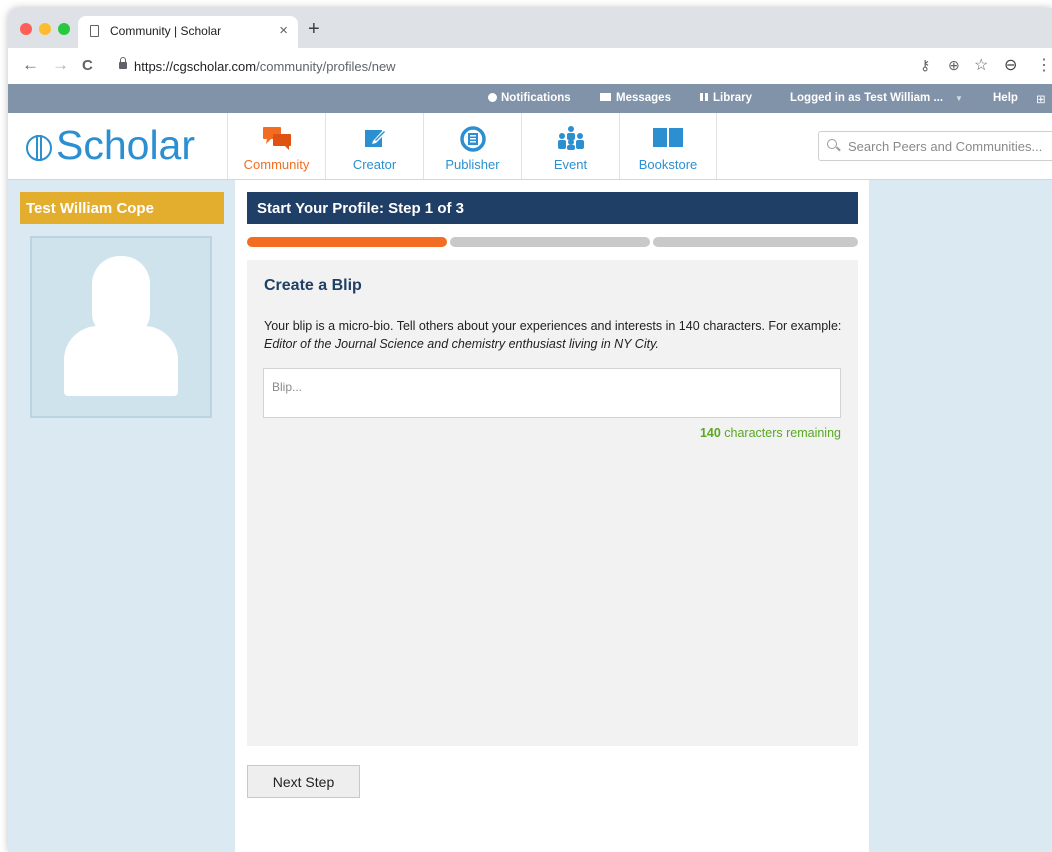 This screenshot has width=1052, height=852. What do you see at coordinates (668, 137) in the screenshot?
I see `bookstore-icon` at bounding box center [668, 137].